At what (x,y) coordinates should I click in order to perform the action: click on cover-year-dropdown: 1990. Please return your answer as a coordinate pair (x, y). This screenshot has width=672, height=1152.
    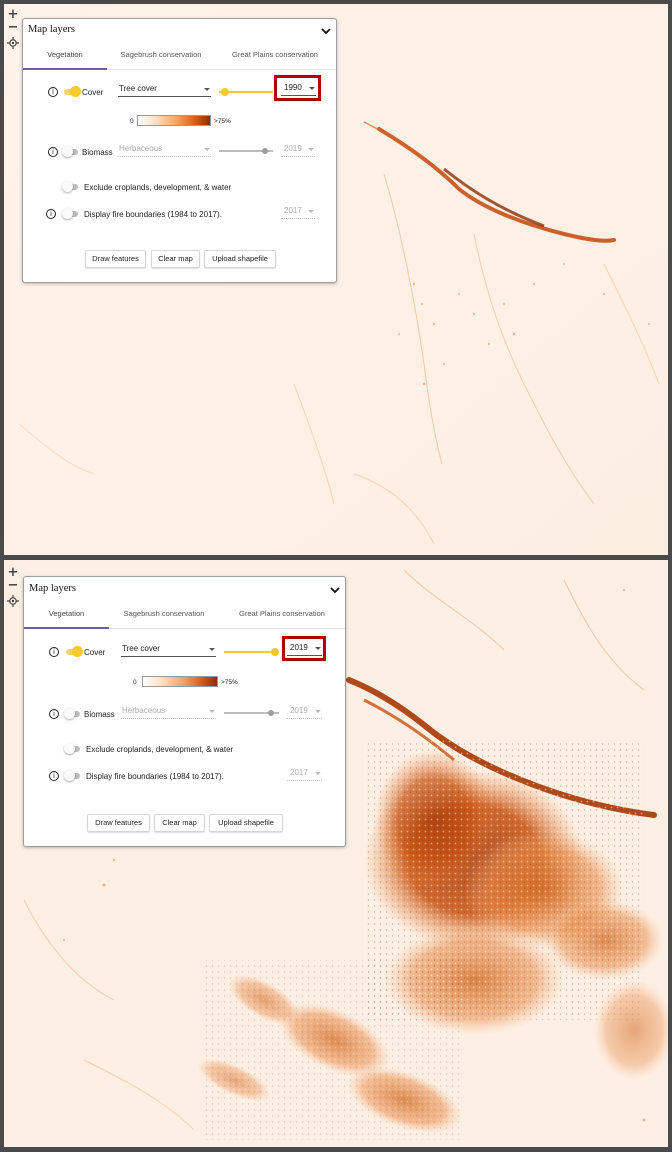
    Looking at the image, I should click on (298, 89).